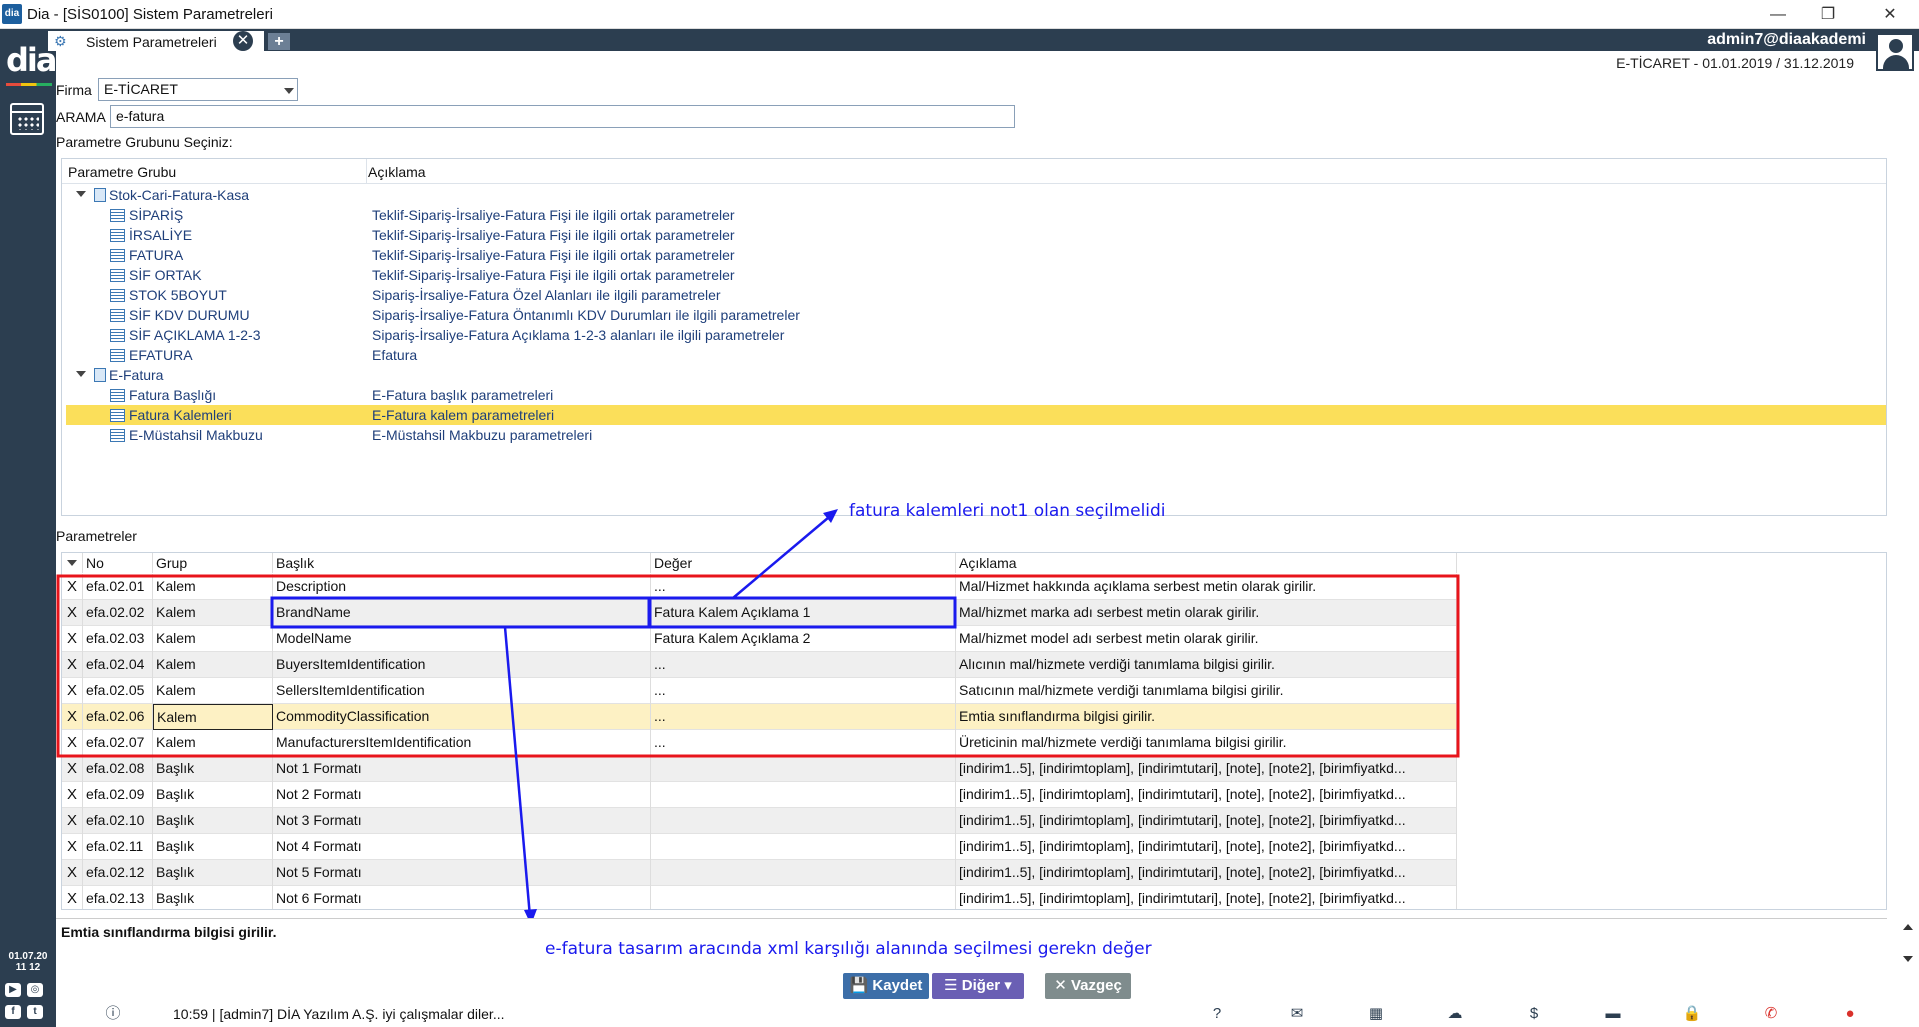 The height and width of the screenshot is (1027, 1919). Describe the element at coordinates (1908, 943) in the screenshot. I see `description-scrollbar` at that location.